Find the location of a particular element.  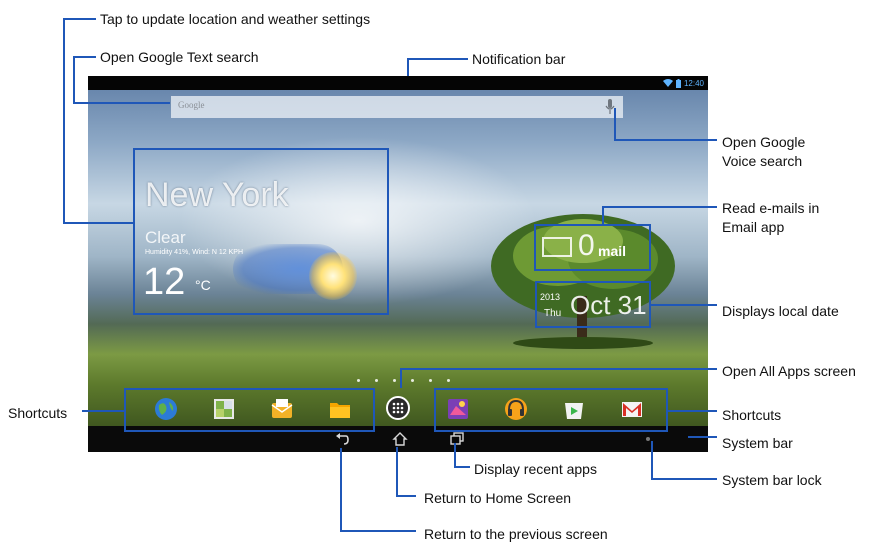

callout-voice-search-2: Voice search is located at coordinates (762, 161).